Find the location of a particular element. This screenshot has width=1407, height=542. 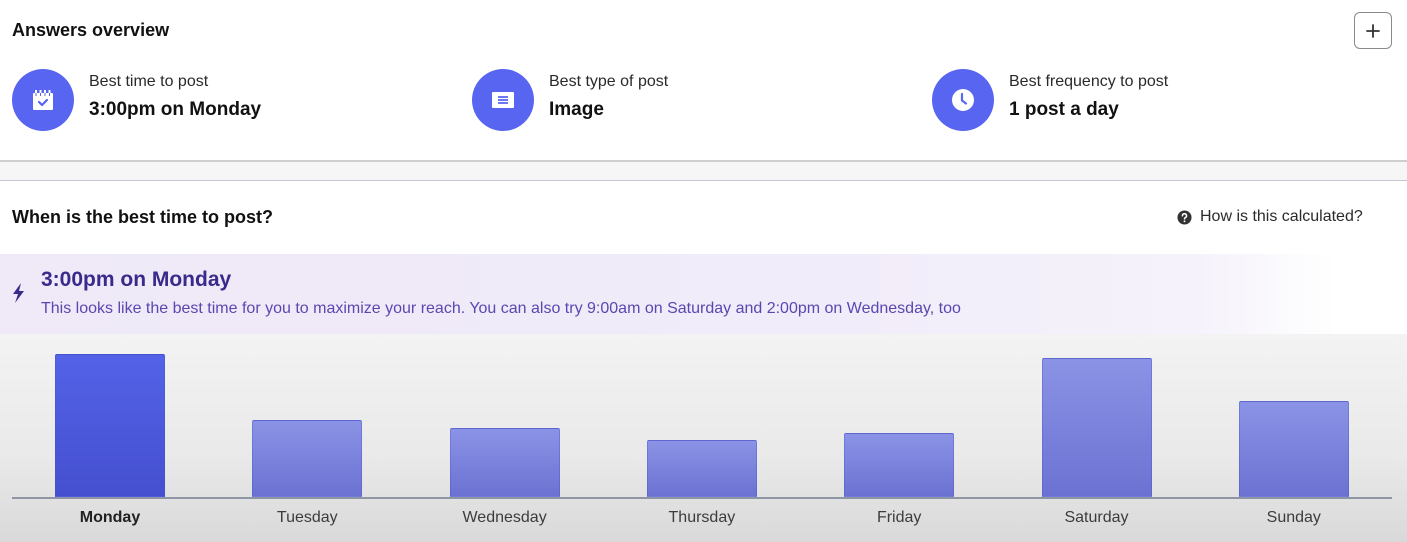

x-tick-label: Wednesday is located at coordinates (504, 517).